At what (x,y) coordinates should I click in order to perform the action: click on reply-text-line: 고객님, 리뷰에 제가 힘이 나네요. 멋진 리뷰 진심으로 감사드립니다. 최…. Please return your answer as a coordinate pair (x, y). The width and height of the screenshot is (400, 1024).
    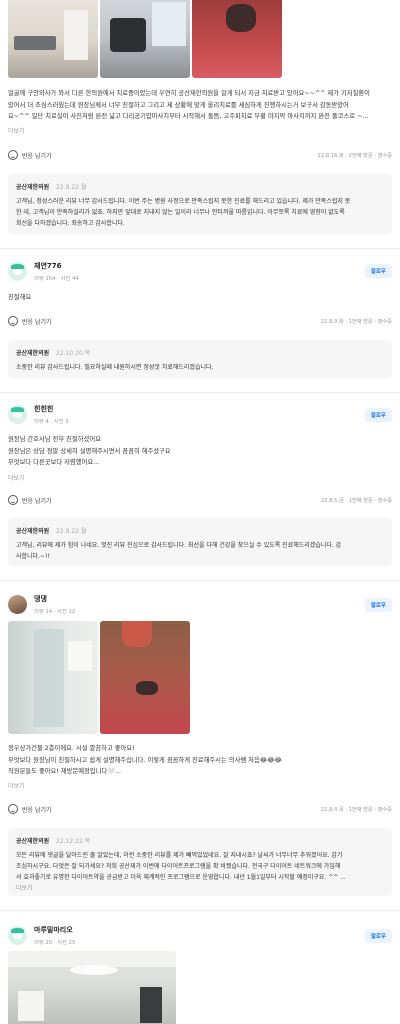
    Looking at the image, I should click on (179, 545).